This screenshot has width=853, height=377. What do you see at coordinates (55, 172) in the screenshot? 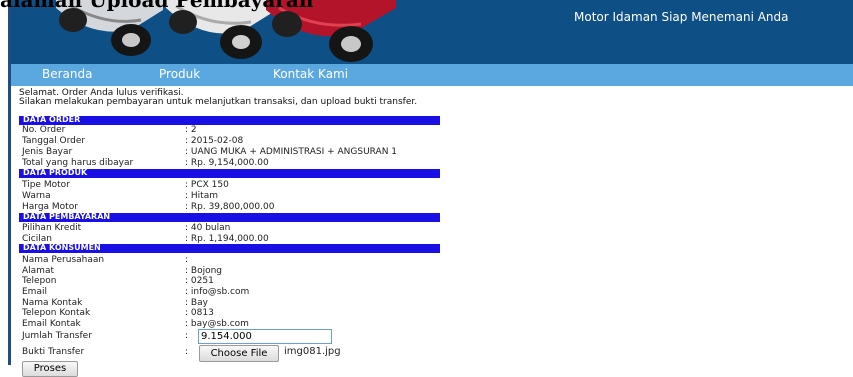
I see `section-title-produk: DATA PRODUK` at bounding box center [55, 172].